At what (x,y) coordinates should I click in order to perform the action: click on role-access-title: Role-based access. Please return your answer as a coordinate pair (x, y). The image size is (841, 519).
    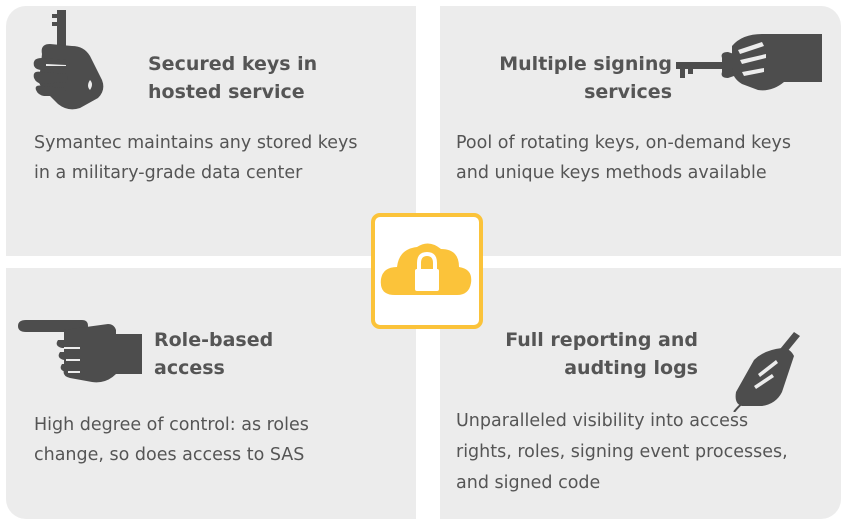
    Looking at the image, I should click on (254, 354).